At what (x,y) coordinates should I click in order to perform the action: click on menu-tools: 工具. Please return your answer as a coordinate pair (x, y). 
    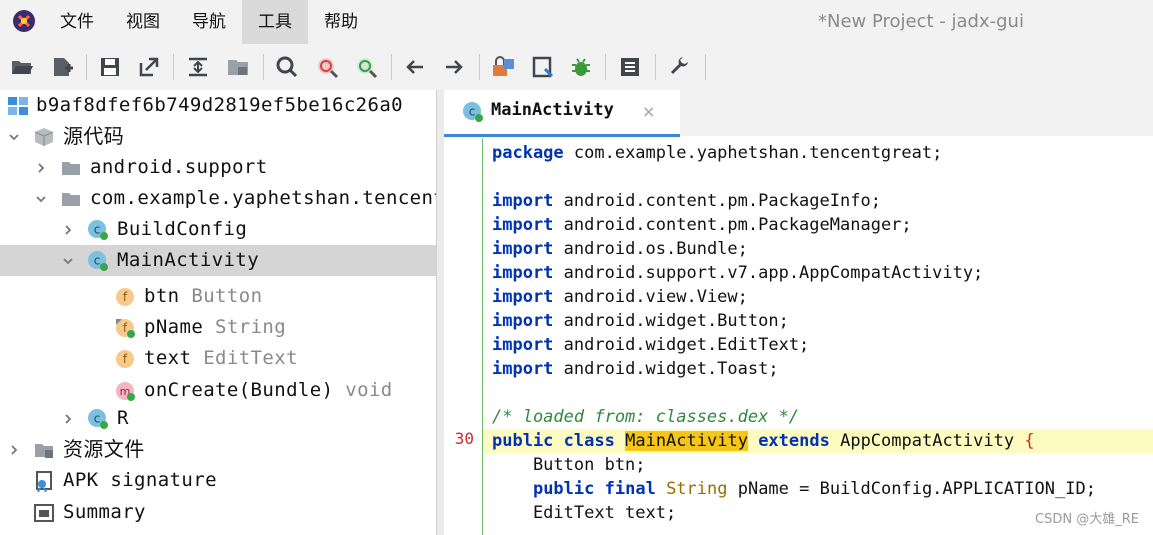
    Looking at the image, I should click on (275, 22).